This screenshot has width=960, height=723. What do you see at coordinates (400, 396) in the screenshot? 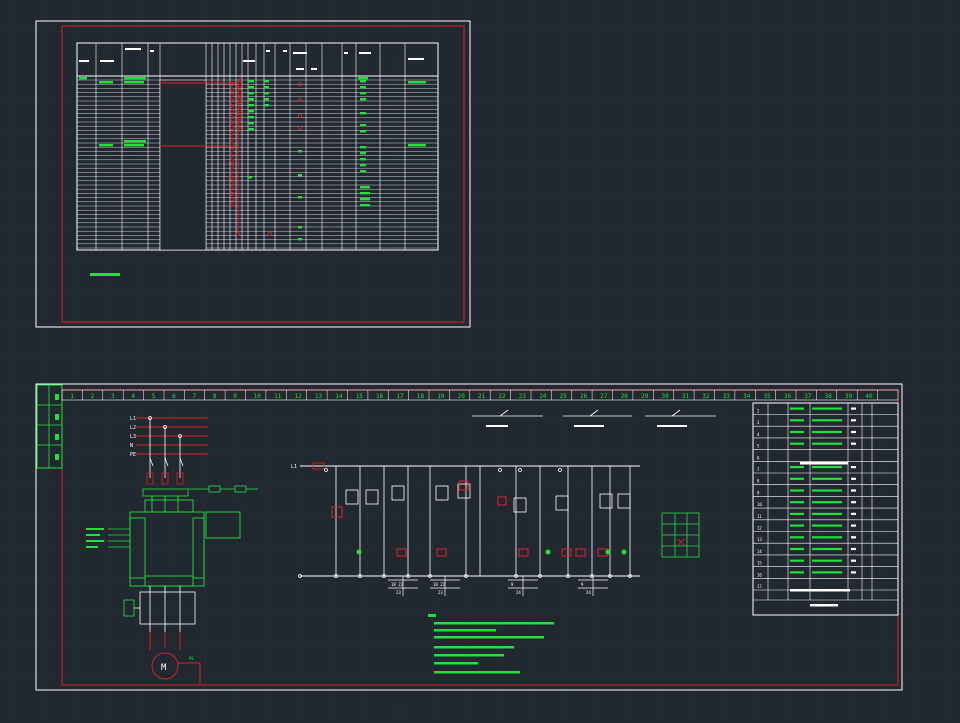
I see `ruler-column-number: 17` at bounding box center [400, 396].